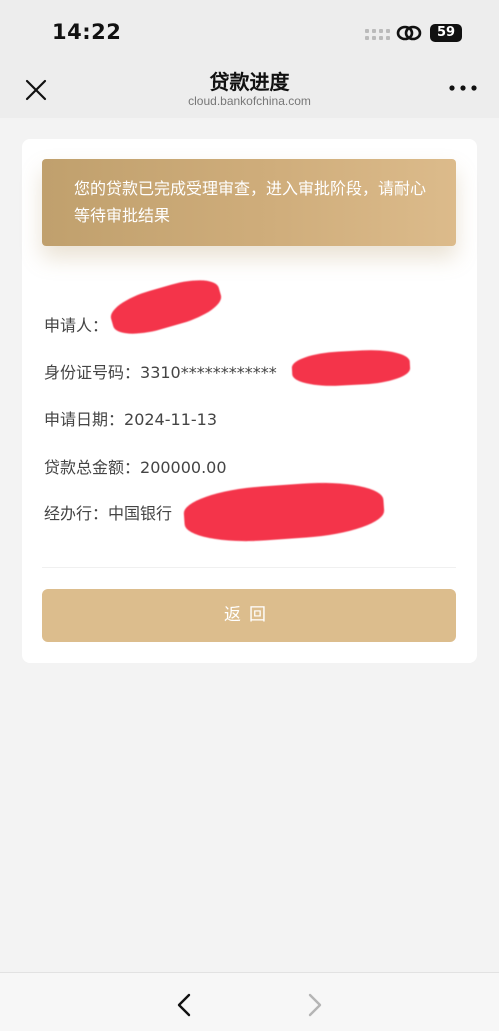 The image size is (499, 1031). What do you see at coordinates (92, 372) in the screenshot?
I see `id-number-label: 身份证号码：` at bounding box center [92, 372].